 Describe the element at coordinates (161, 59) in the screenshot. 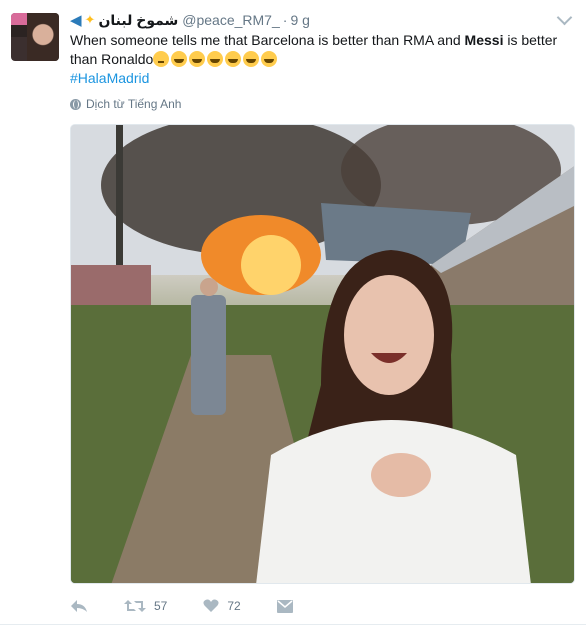

I see `eye-roll-emoji-icon` at that location.